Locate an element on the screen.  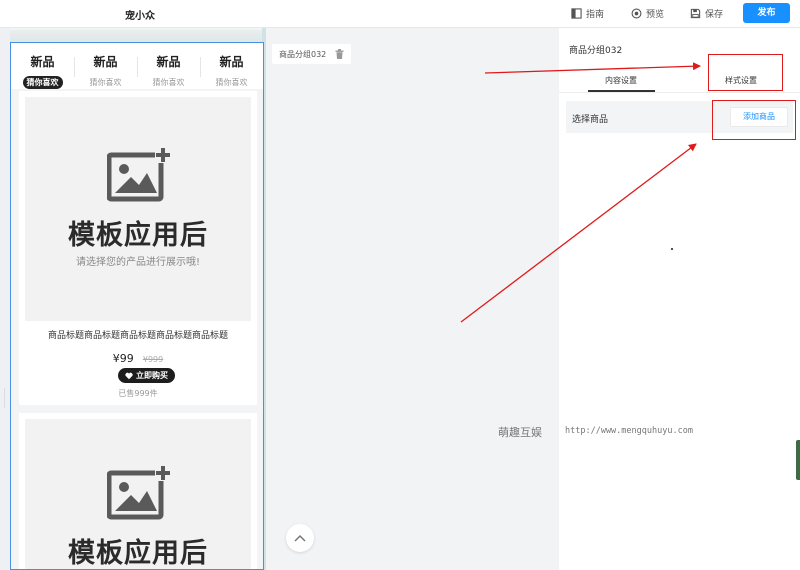
category-tab-3: 新品 猜你喜欢 is located at coordinates (168, 66).